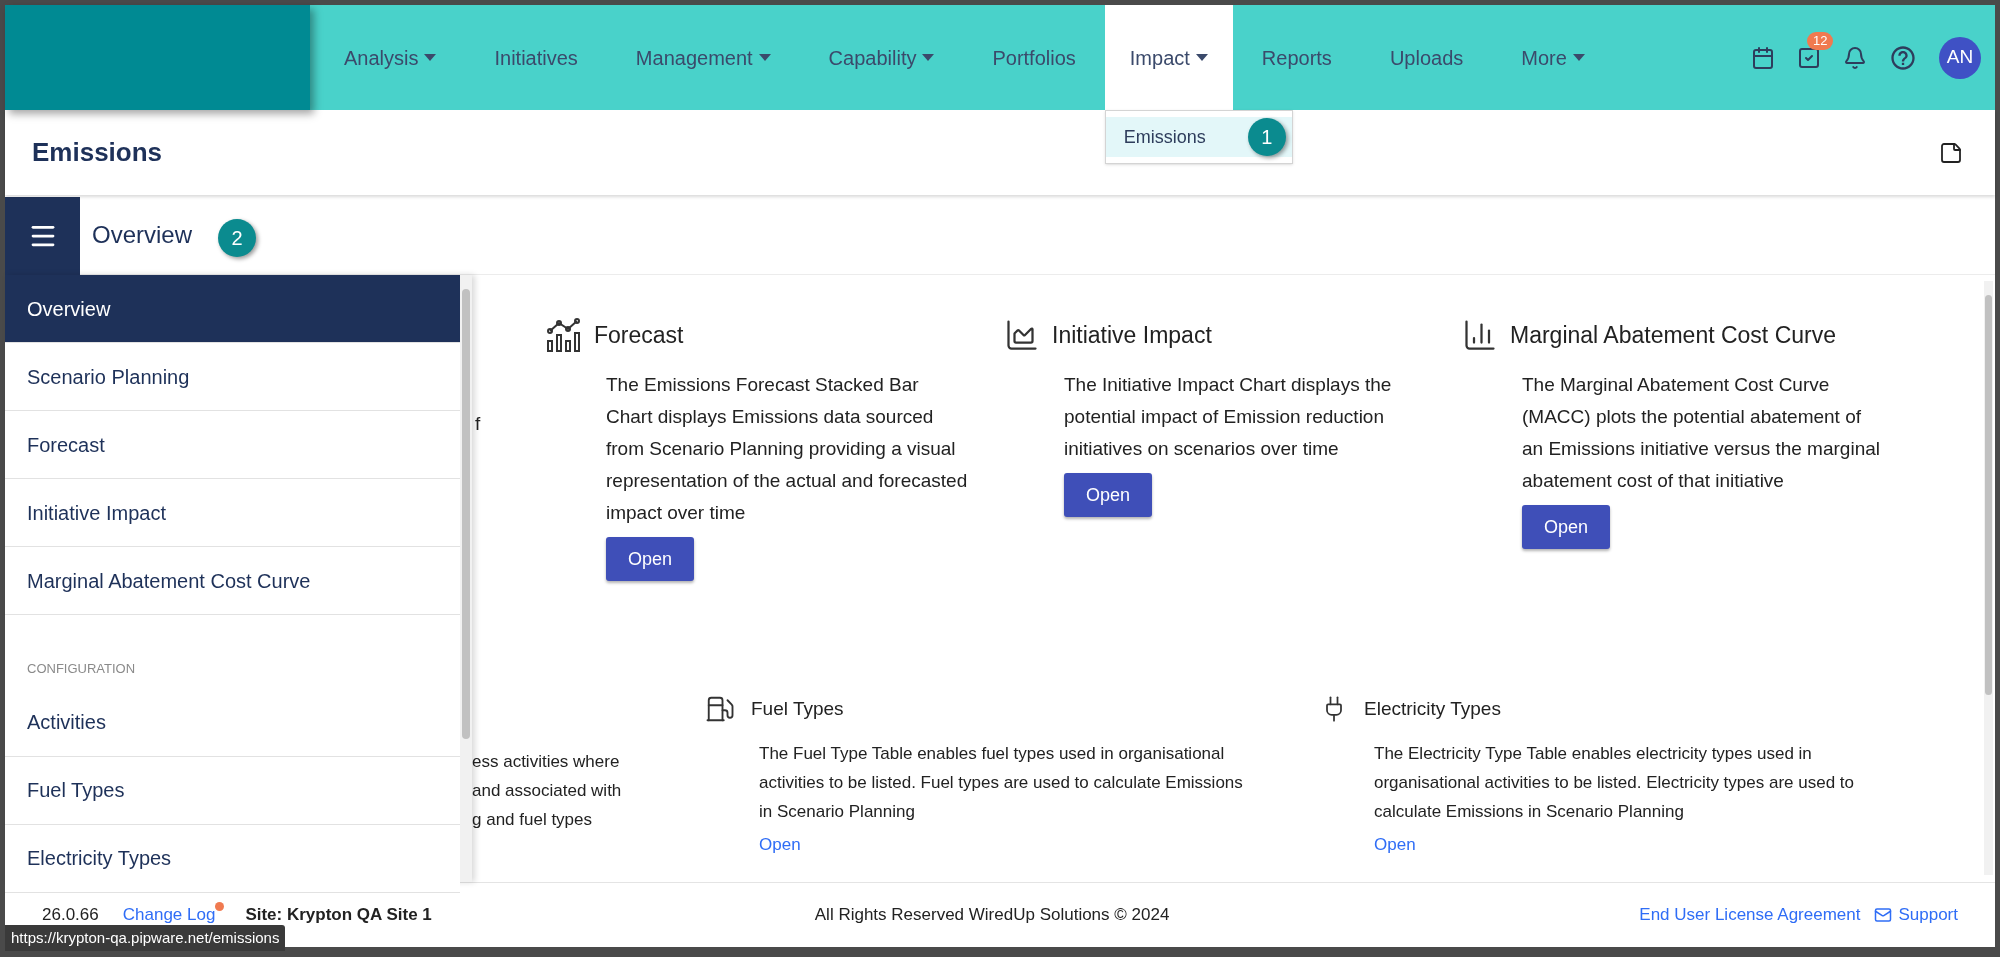 The image size is (2000, 957). What do you see at coordinates (536, 57) in the screenshot?
I see `nav-menu-item: Initiatives` at bounding box center [536, 57].